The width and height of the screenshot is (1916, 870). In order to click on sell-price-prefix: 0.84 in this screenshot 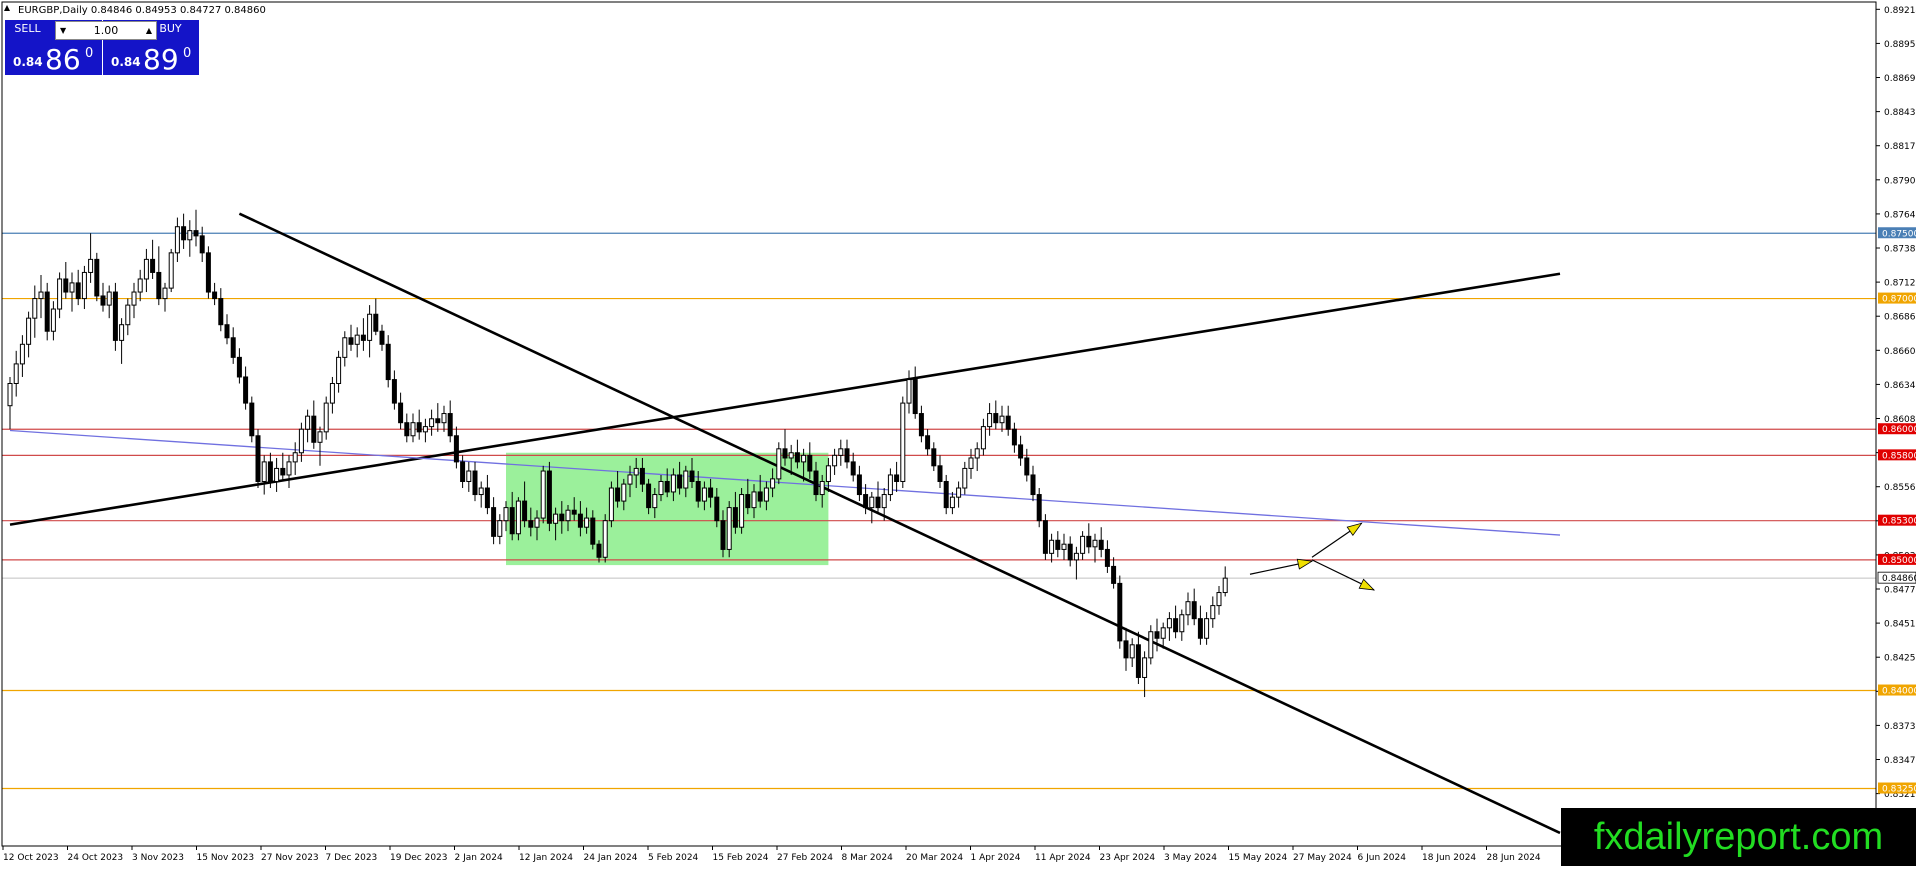, I will do `click(28, 62)`.